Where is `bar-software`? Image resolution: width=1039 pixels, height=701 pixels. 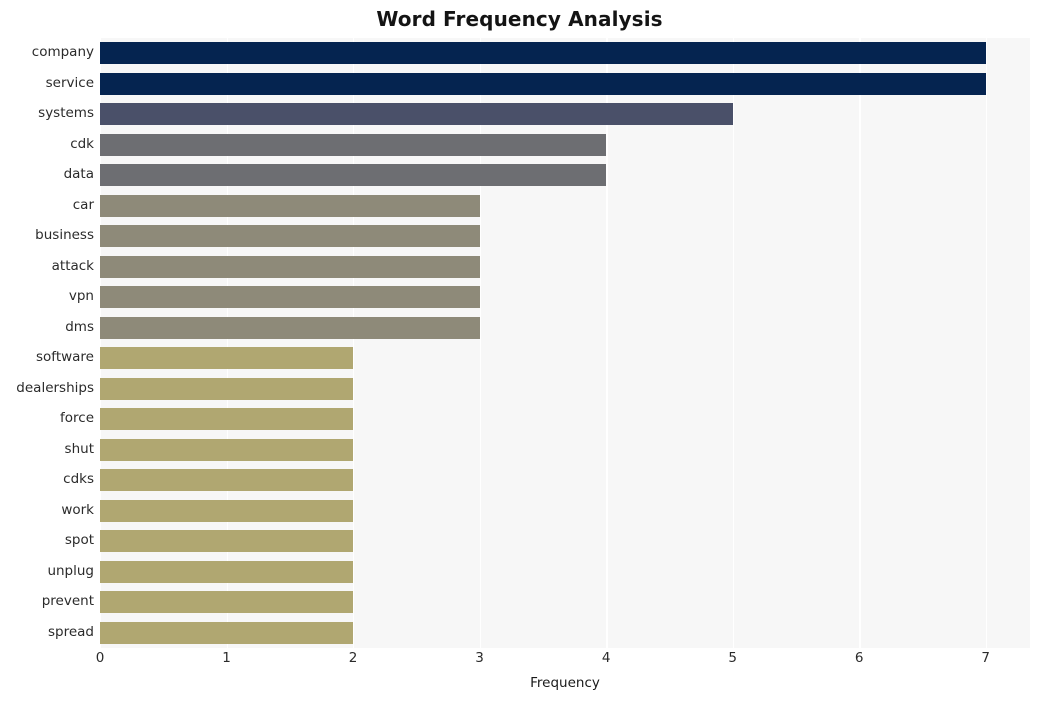
bar-software is located at coordinates (227, 358).